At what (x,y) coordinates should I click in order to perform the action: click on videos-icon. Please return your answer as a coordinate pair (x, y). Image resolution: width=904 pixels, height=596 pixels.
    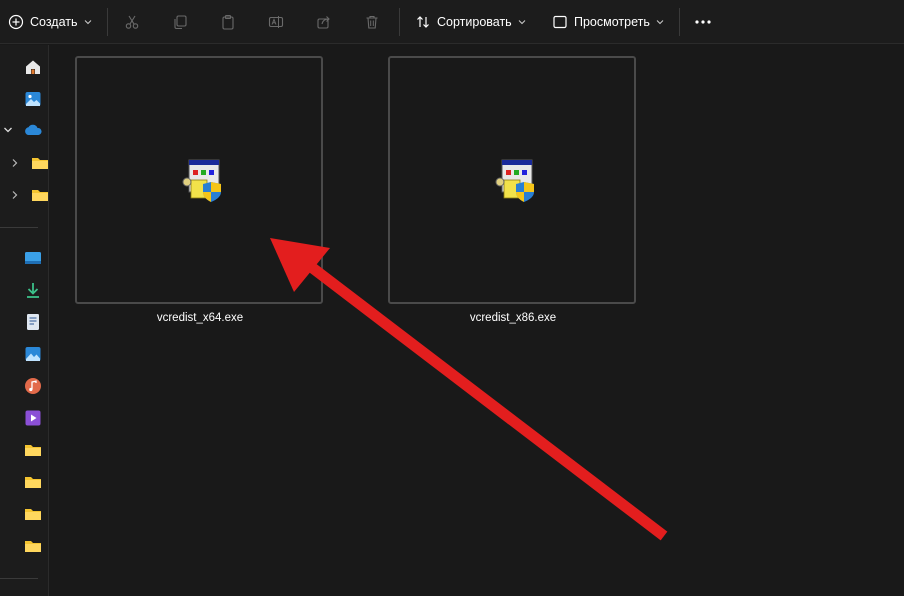
    Looking at the image, I should click on (33, 418).